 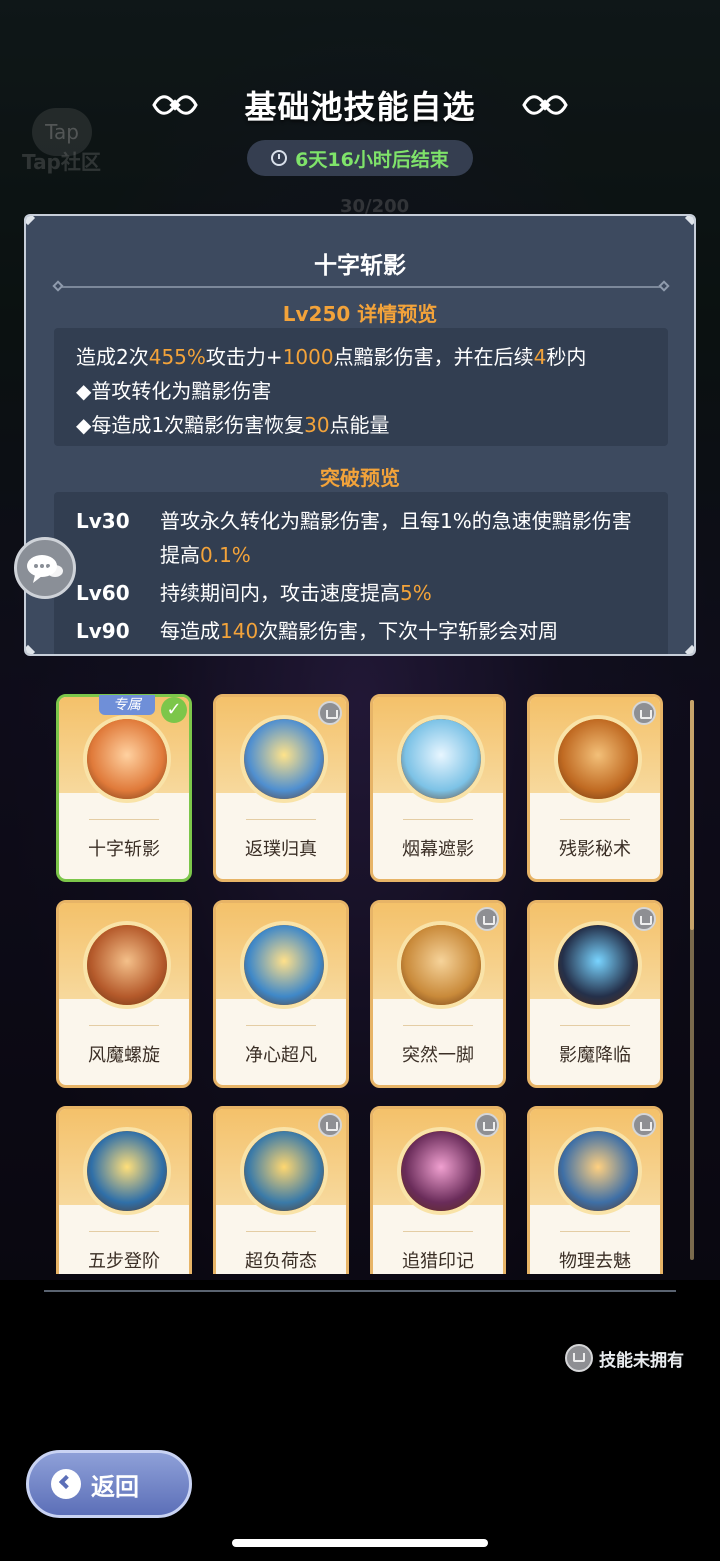 I want to click on page-title: 基础池技能自选, so click(x=360, y=107).